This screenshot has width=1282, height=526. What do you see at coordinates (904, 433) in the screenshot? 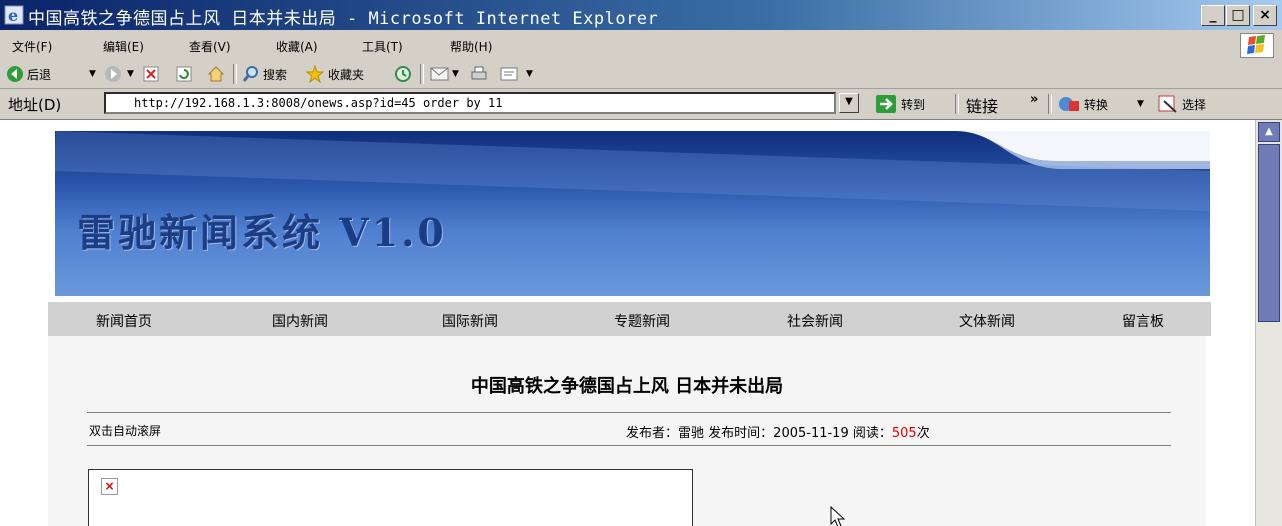
I see `reads-count: 505` at bounding box center [904, 433].